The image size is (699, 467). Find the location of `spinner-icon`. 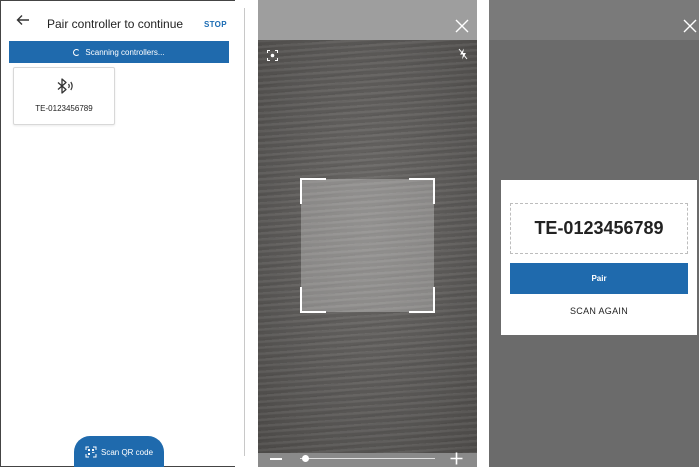

spinner-icon is located at coordinates (77, 52).